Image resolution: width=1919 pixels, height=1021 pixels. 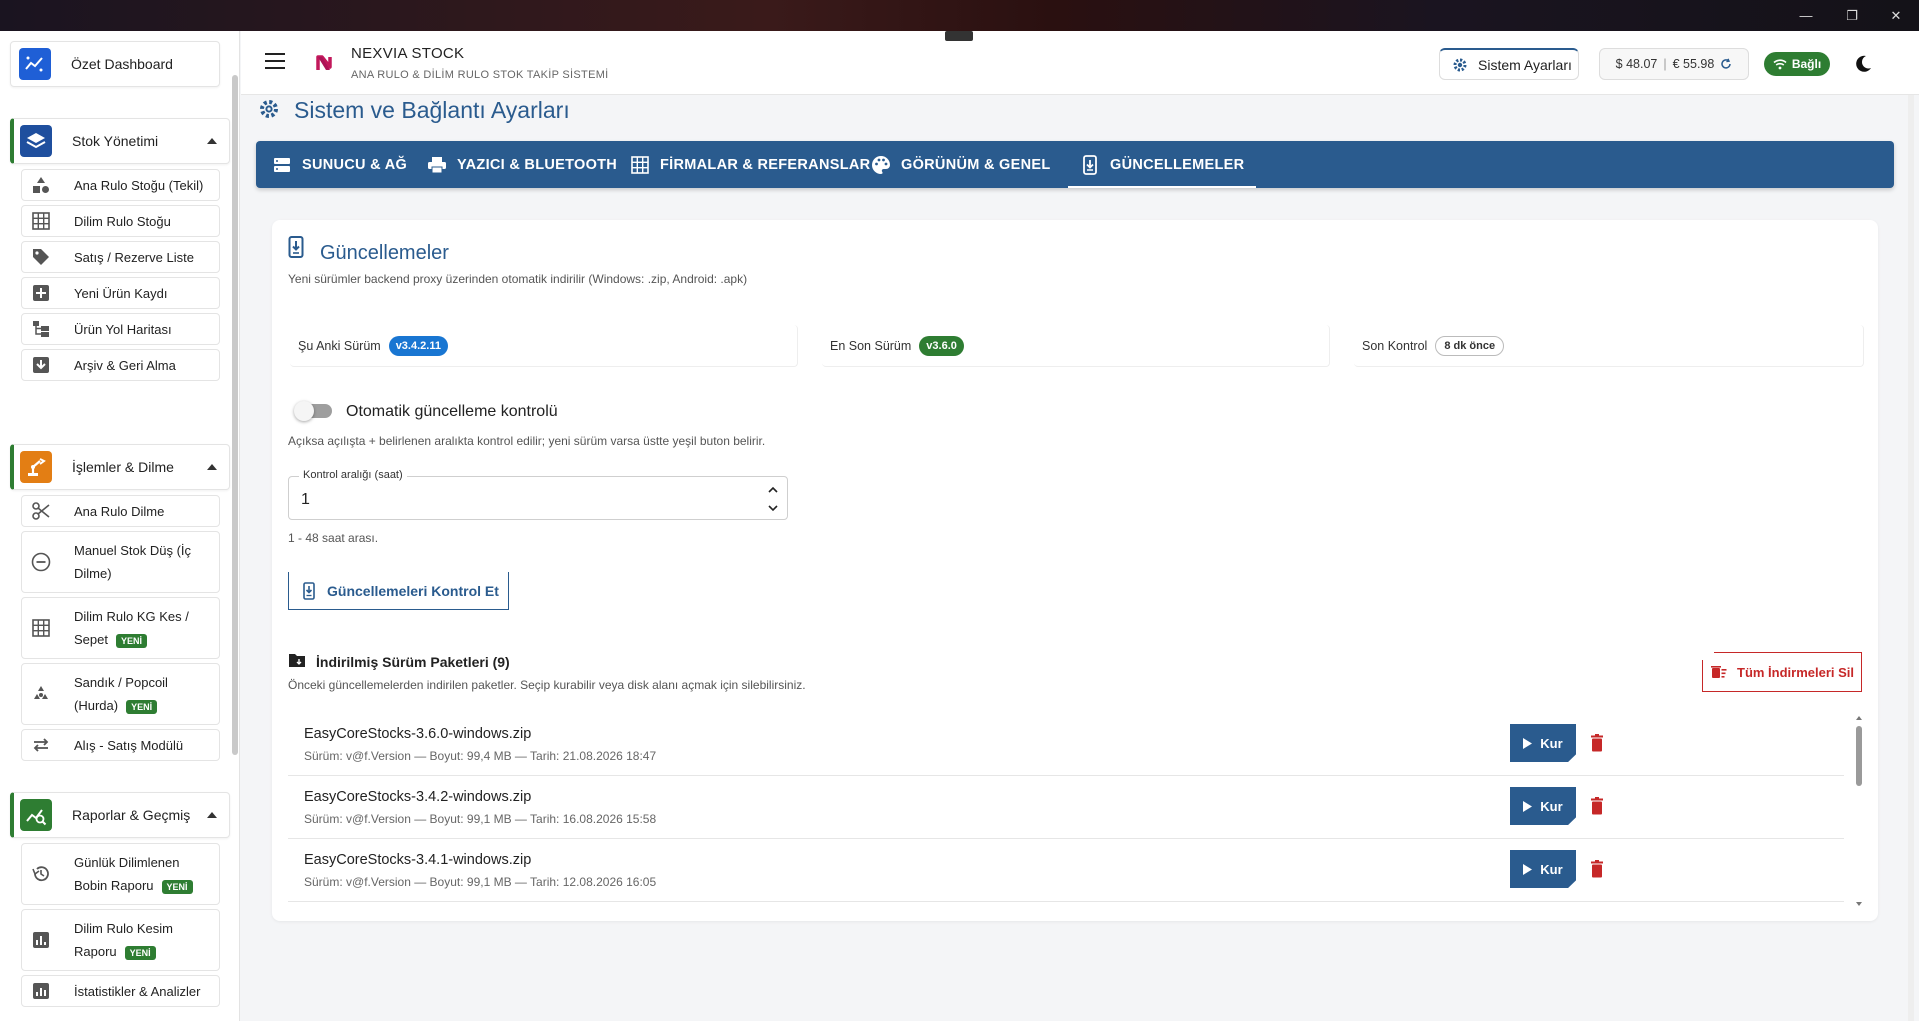 I want to click on sidebar-item-label: Ana Rulo Dilme, so click(x=119, y=511).